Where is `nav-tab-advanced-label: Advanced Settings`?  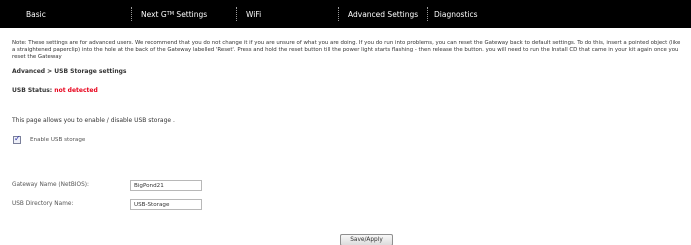
nav-tab-advanced-label: Advanced Settings is located at coordinates (383, 14).